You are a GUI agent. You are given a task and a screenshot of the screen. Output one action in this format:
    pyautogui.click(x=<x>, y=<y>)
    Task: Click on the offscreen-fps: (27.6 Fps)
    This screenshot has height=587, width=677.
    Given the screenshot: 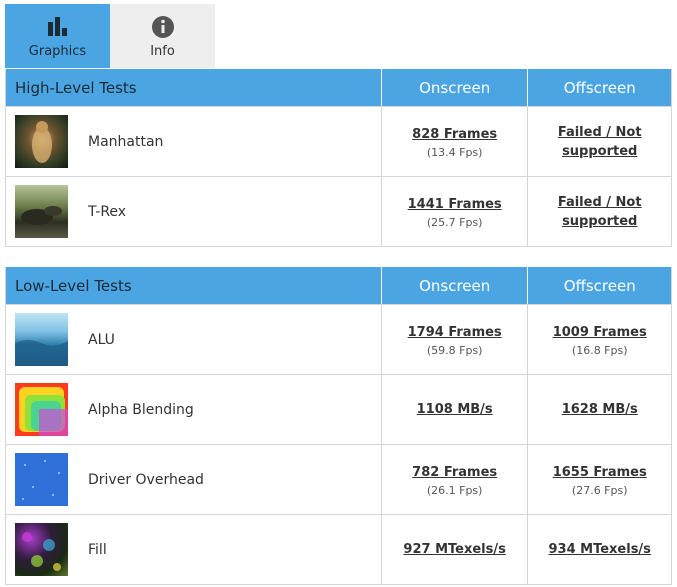 What is the action you would take?
    pyautogui.click(x=599, y=490)
    